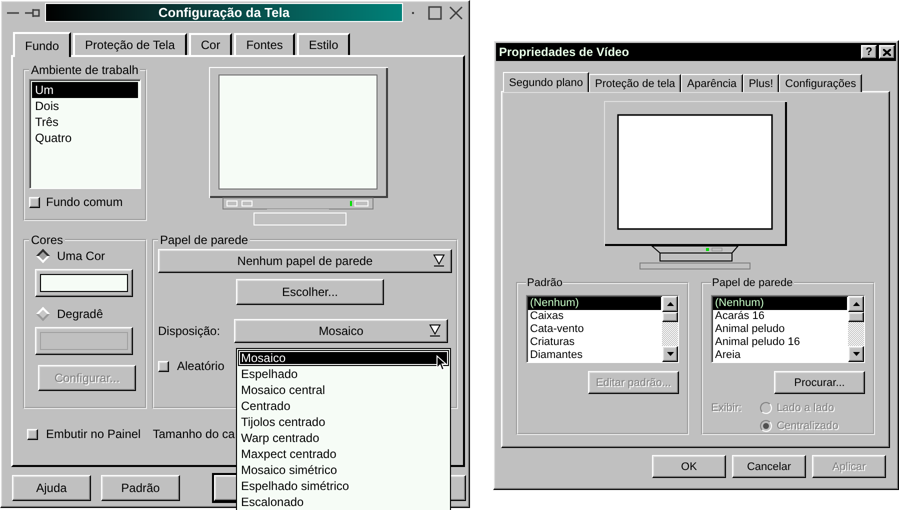 The width and height of the screenshot is (899, 510). What do you see at coordinates (780, 355) in the screenshot?
I see `list-item: Areia` at bounding box center [780, 355].